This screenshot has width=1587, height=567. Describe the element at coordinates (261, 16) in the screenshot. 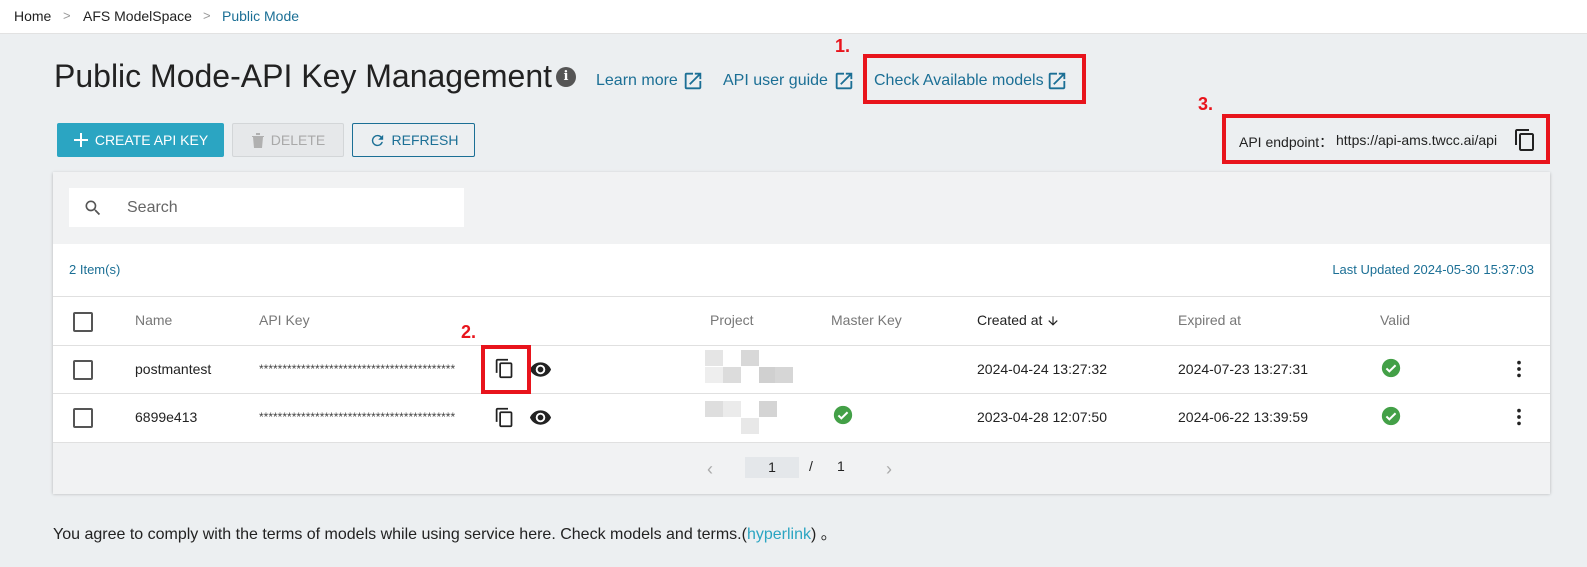

I see `breadcrumb-public-mode: Public Mode` at that location.